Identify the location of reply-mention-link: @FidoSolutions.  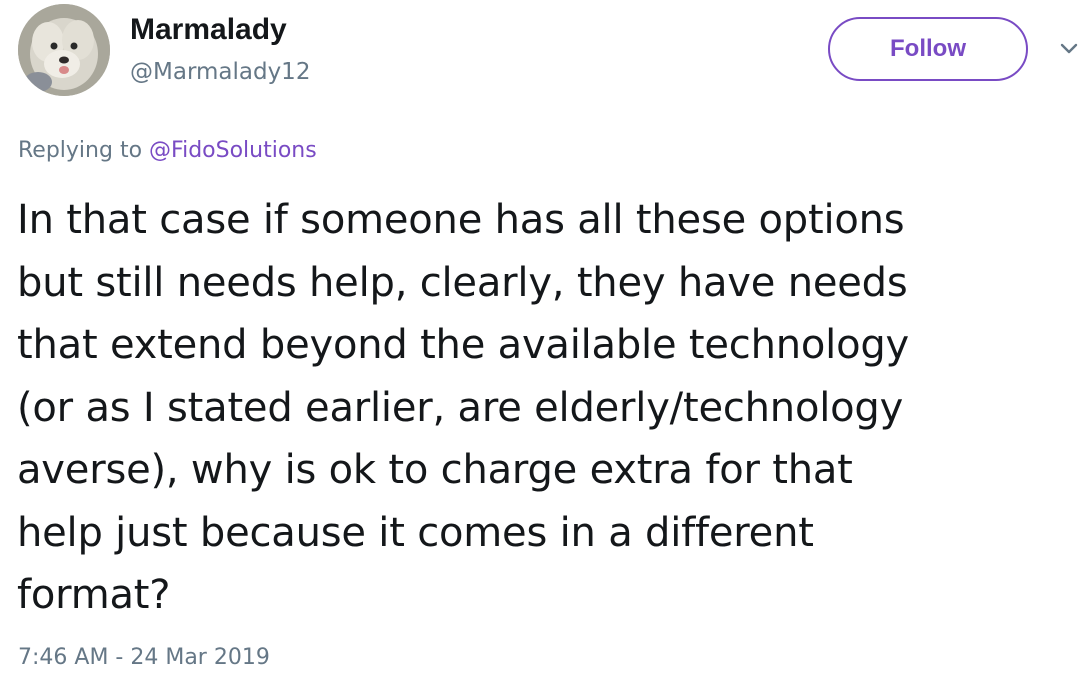
(233, 150).